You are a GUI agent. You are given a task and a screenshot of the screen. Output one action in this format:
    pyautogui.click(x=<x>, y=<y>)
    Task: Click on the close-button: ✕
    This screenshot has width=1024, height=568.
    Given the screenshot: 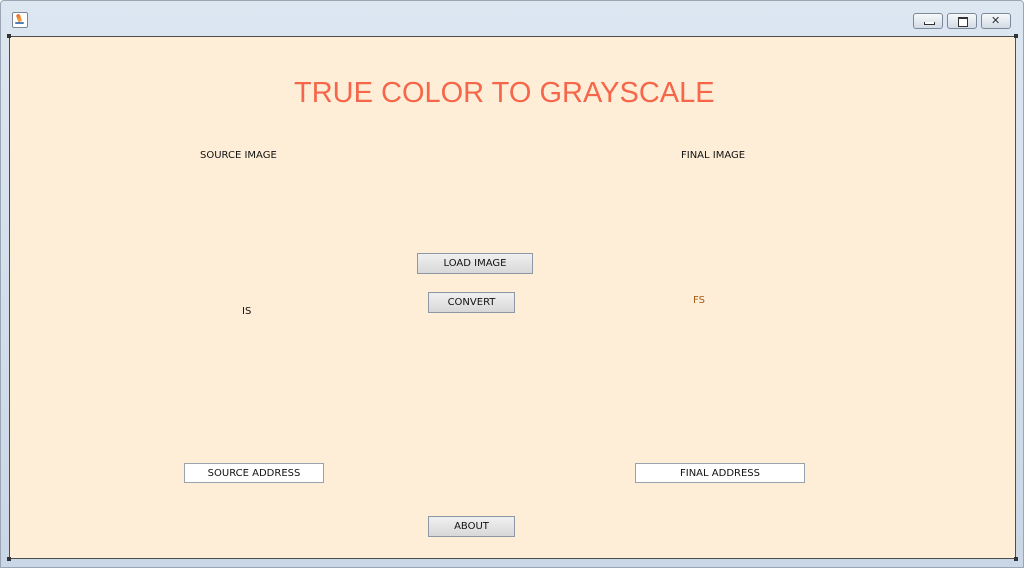 What is the action you would take?
    pyautogui.click(x=996, y=21)
    